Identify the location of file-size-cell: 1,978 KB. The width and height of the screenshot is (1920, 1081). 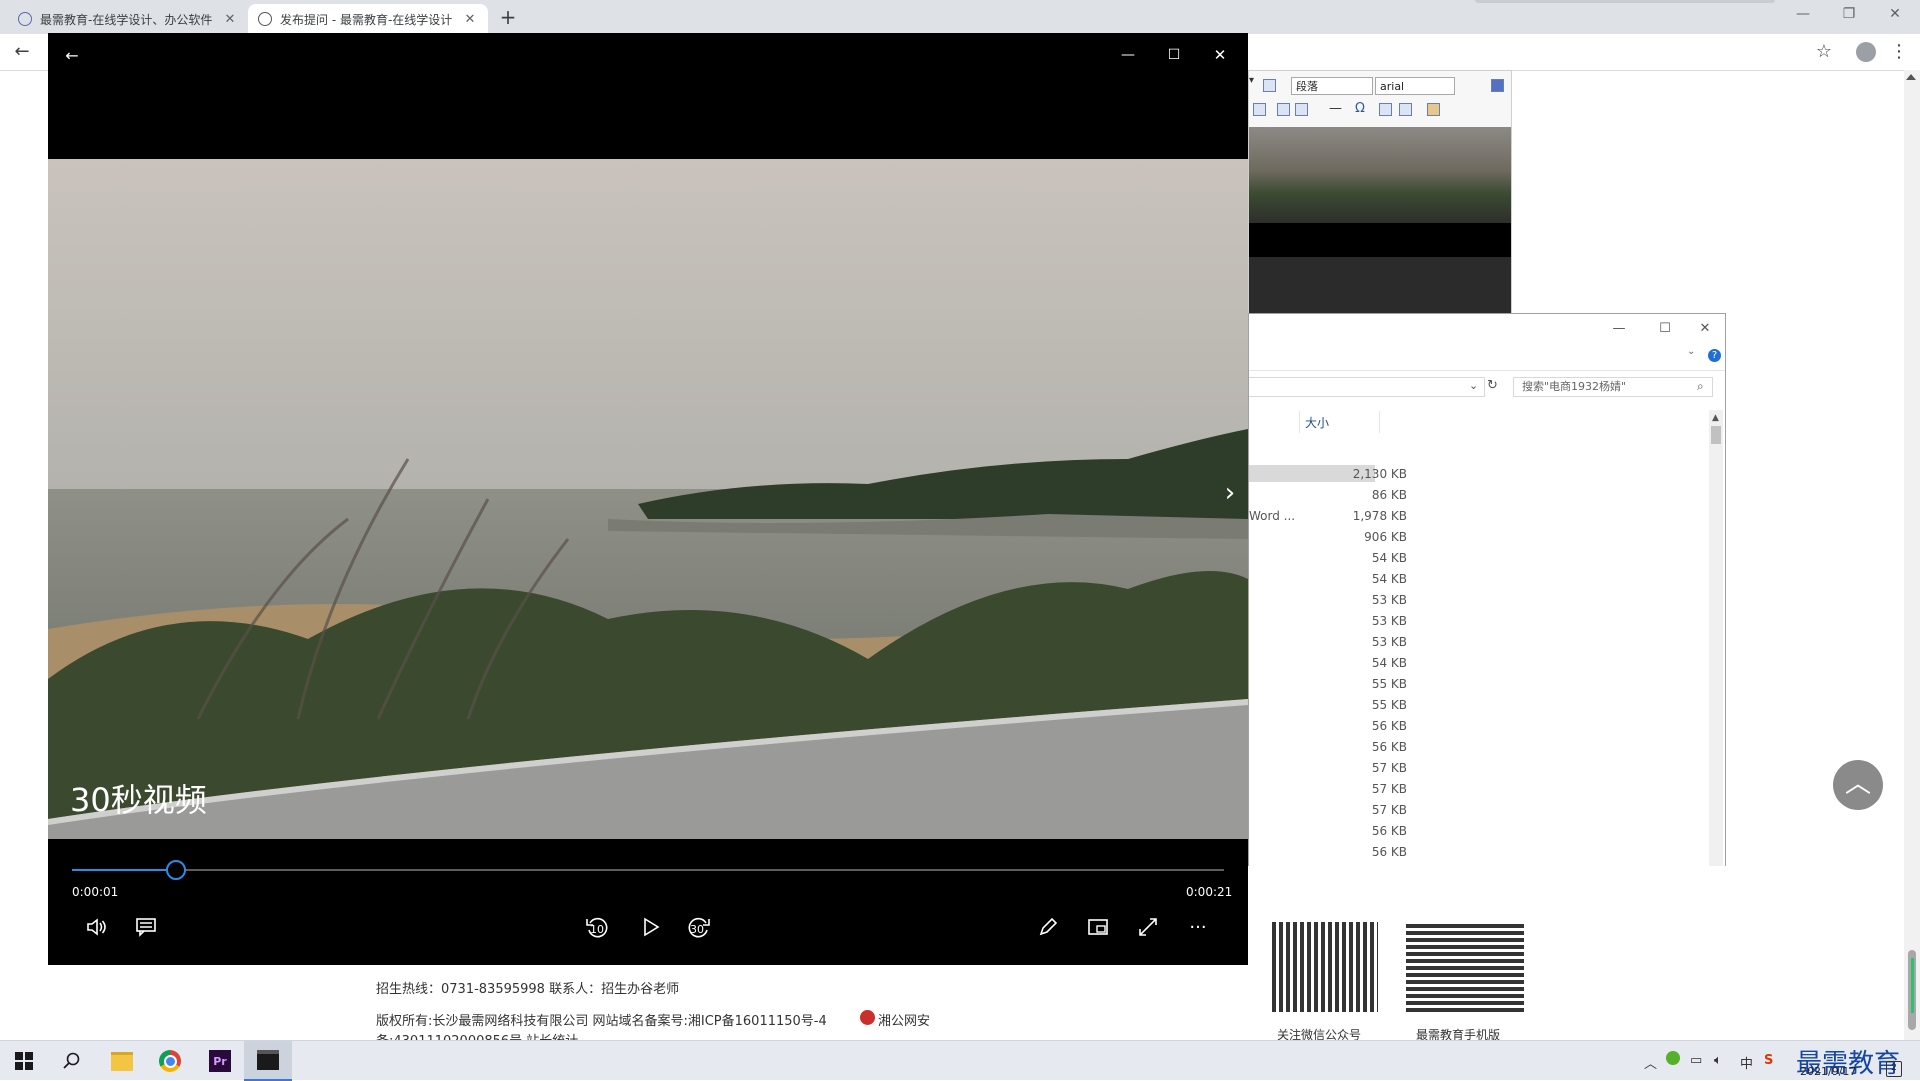
(1357, 516).